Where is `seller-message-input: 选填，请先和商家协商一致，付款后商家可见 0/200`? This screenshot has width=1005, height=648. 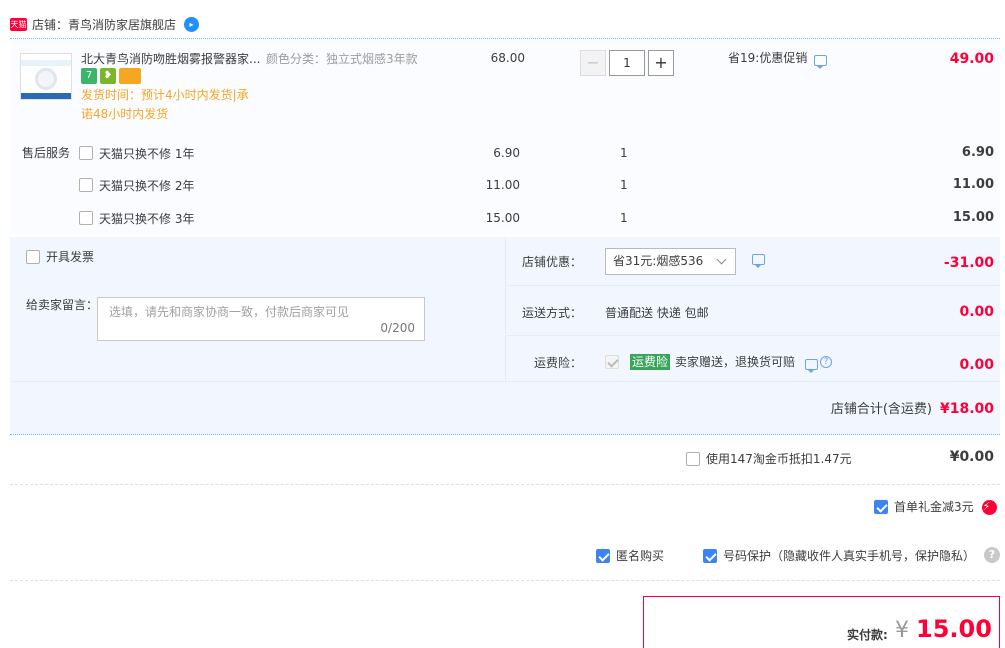 seller-message-input: 选填，请先和商家协商一致，付款后商家可见 0/200 is located at coordinates (261, 319).